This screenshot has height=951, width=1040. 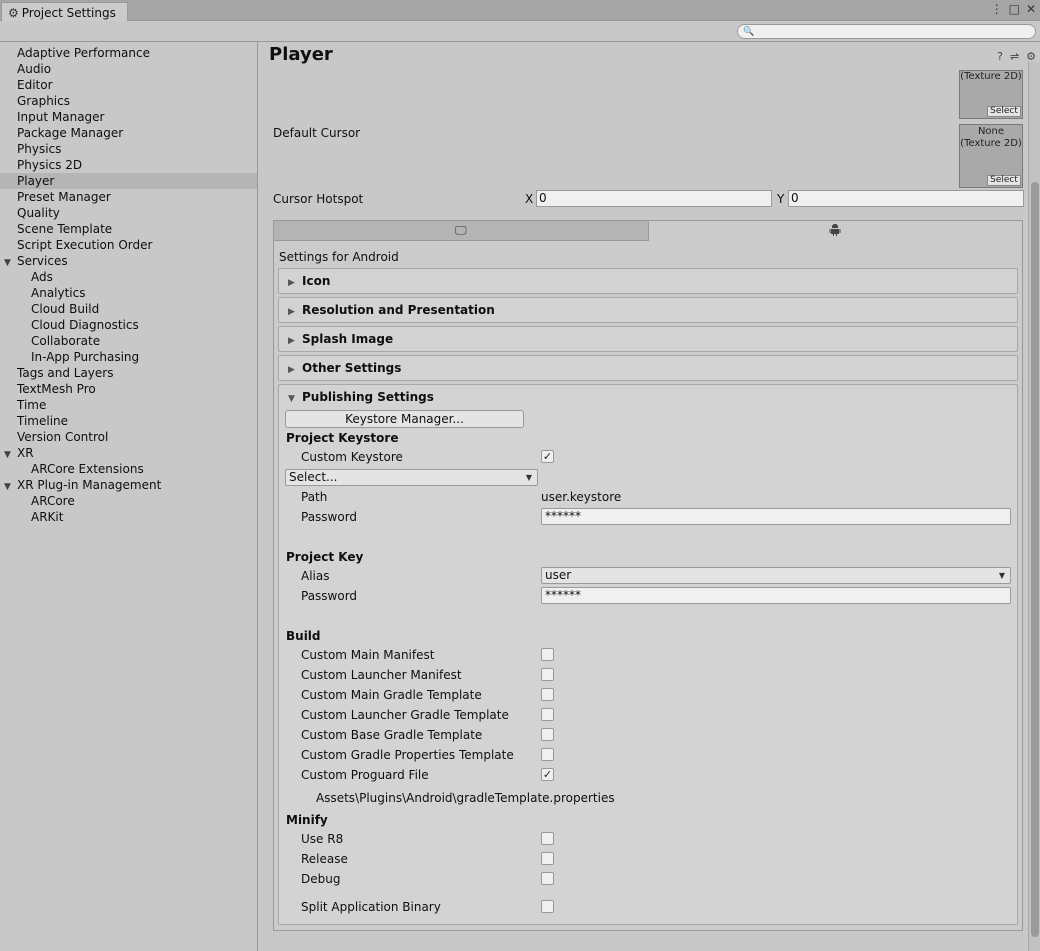 I want to click on alias-label: Alias, so click(x=315, y=576).